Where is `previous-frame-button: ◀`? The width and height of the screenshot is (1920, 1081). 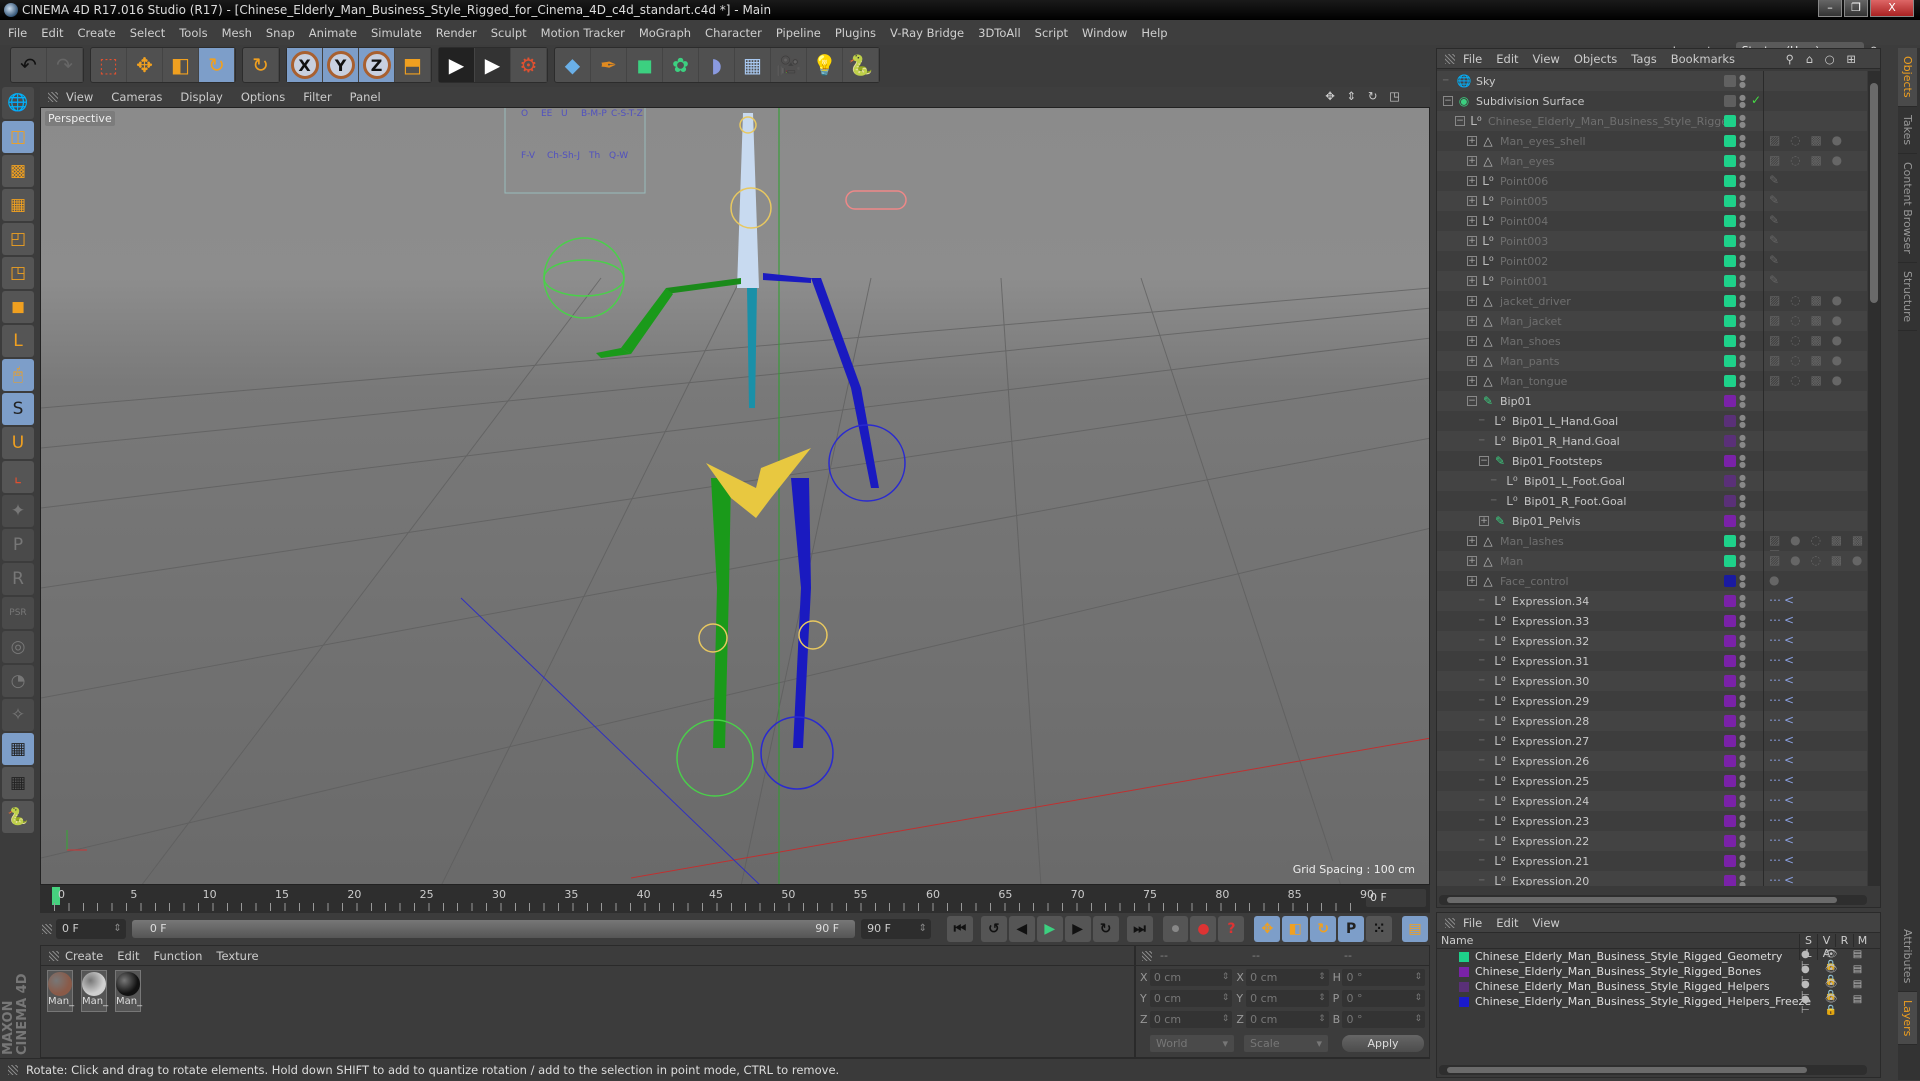 previous-frame-button: ◀ is located at coordinates (1021, 929).